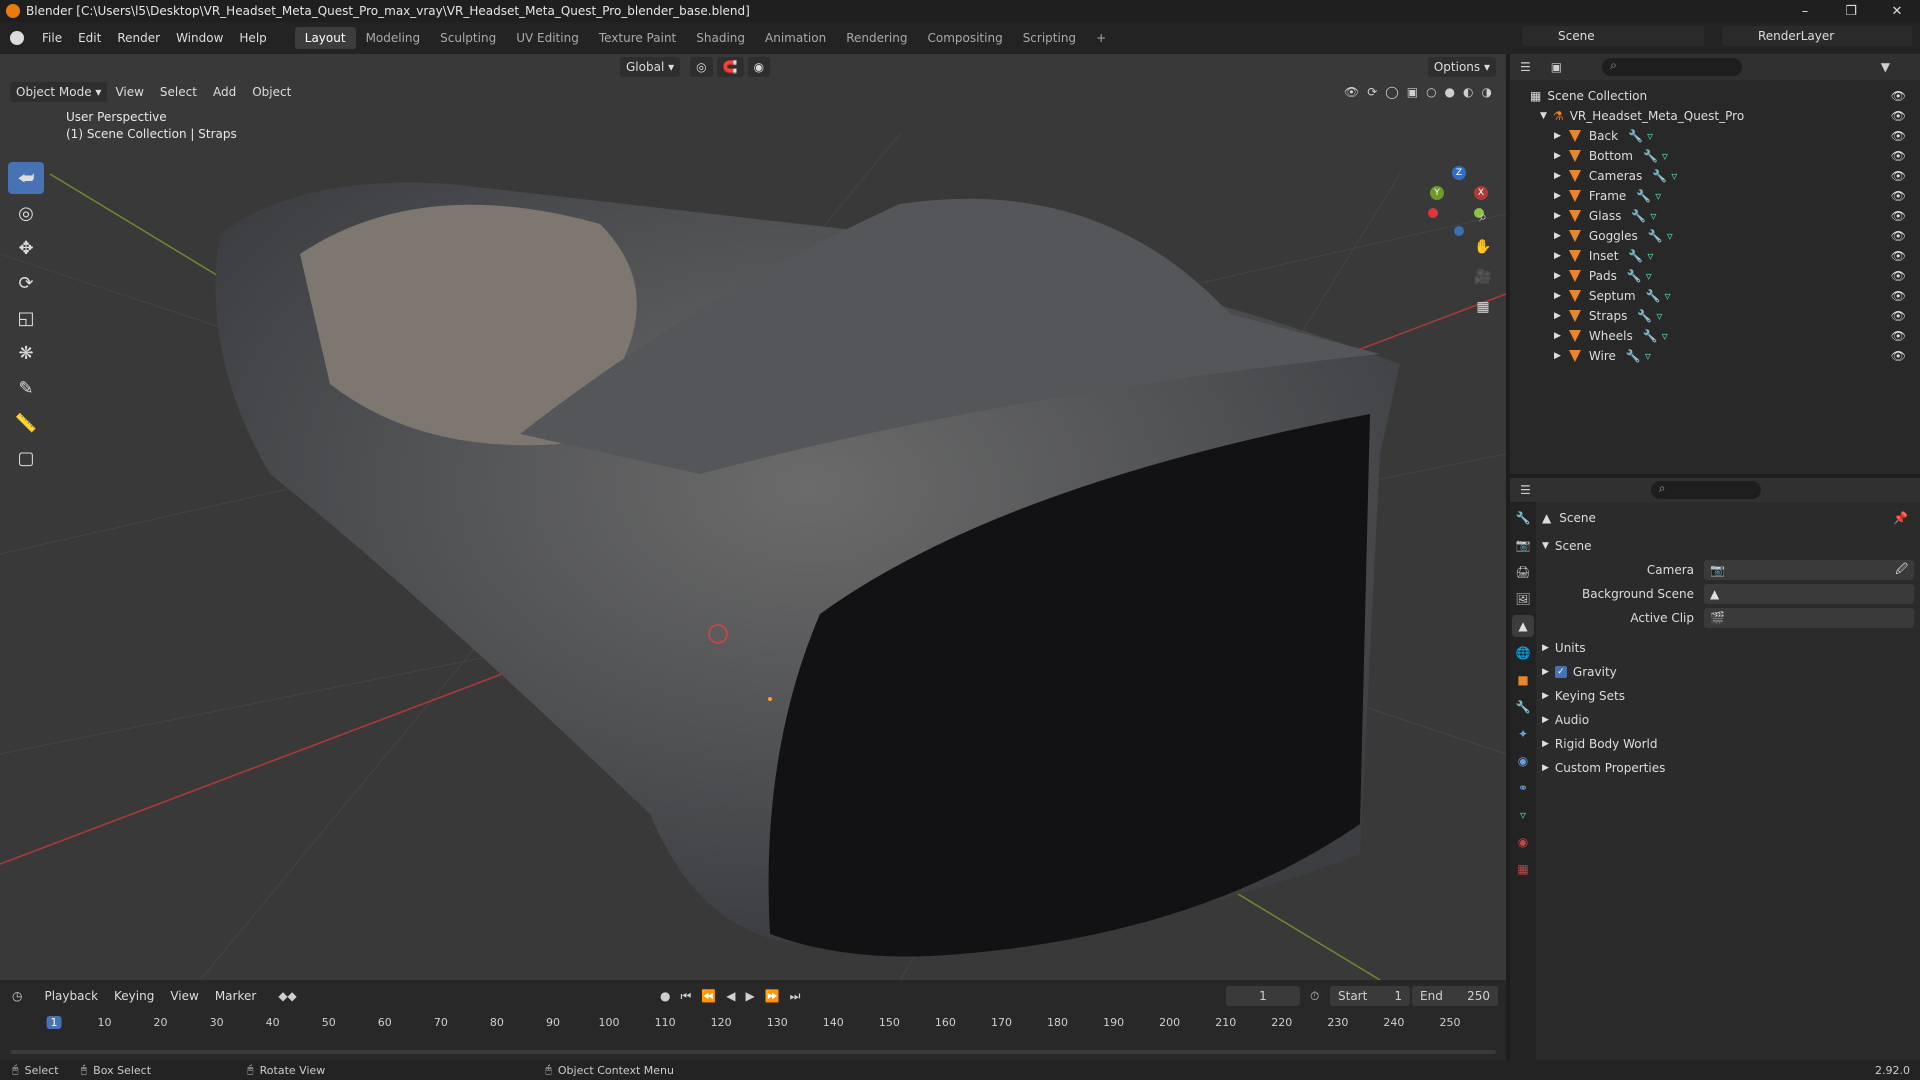 The image size is (1920, 1080). I want to click on rotate-tool-icon: ⟳, so click(26, 283).